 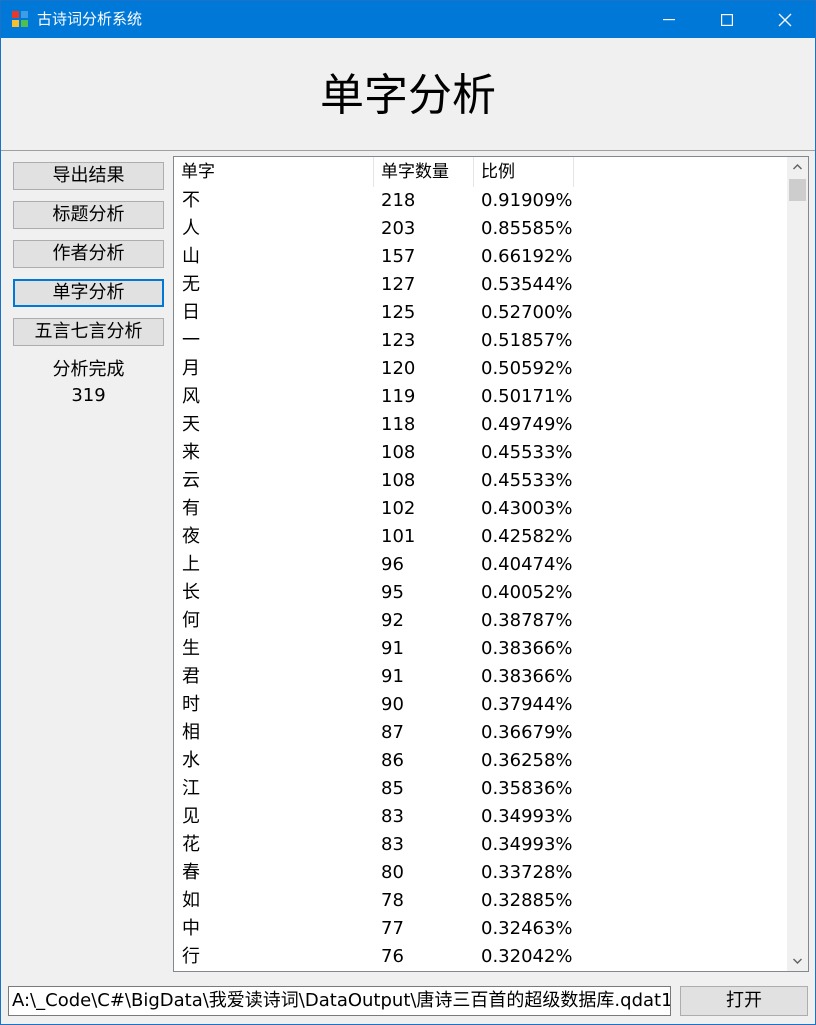 I want to click on list-item: 见 83 0.34993%, so click(x=481, y=817).